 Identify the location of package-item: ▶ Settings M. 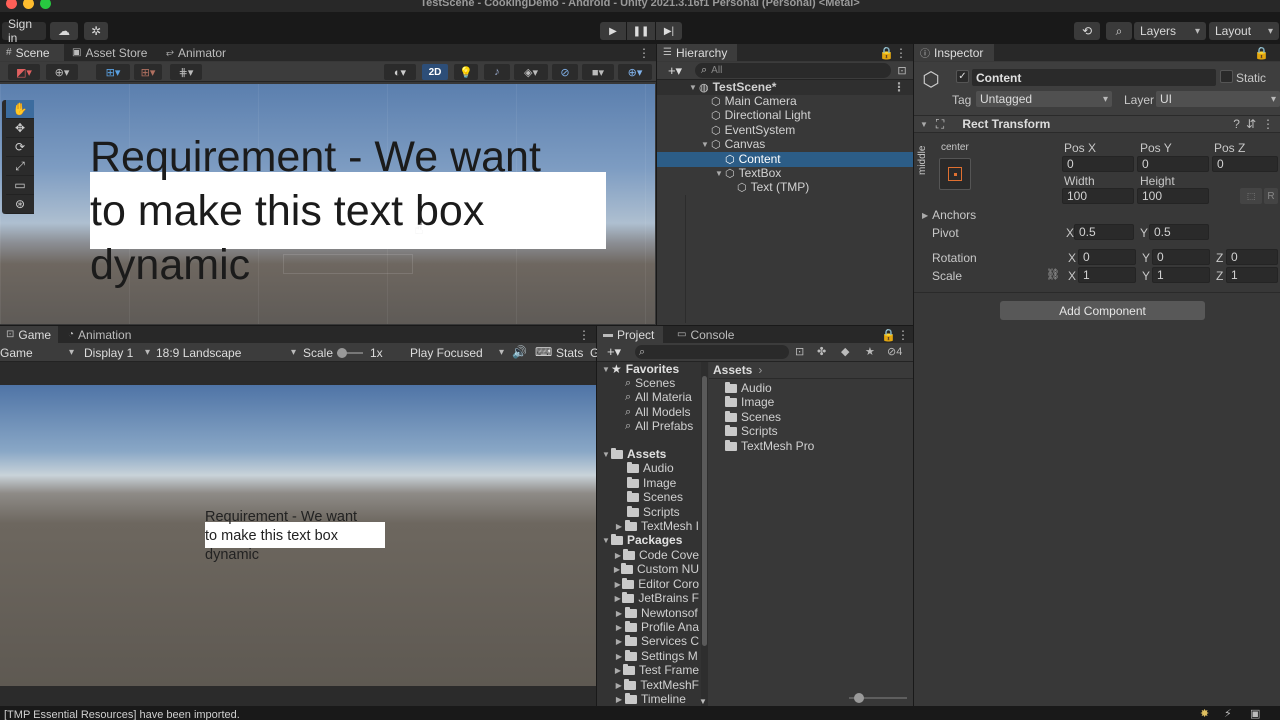
(656, 656).